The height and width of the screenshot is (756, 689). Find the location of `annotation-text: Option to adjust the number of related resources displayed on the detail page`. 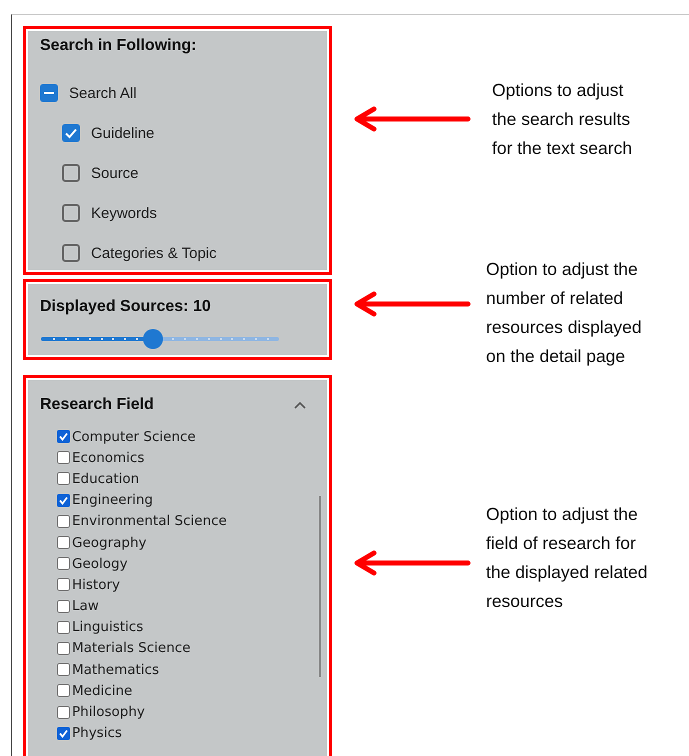

annotation-text: Option to adjust the number of related resources displayed on the detail page is located at coordinates (564, 313).